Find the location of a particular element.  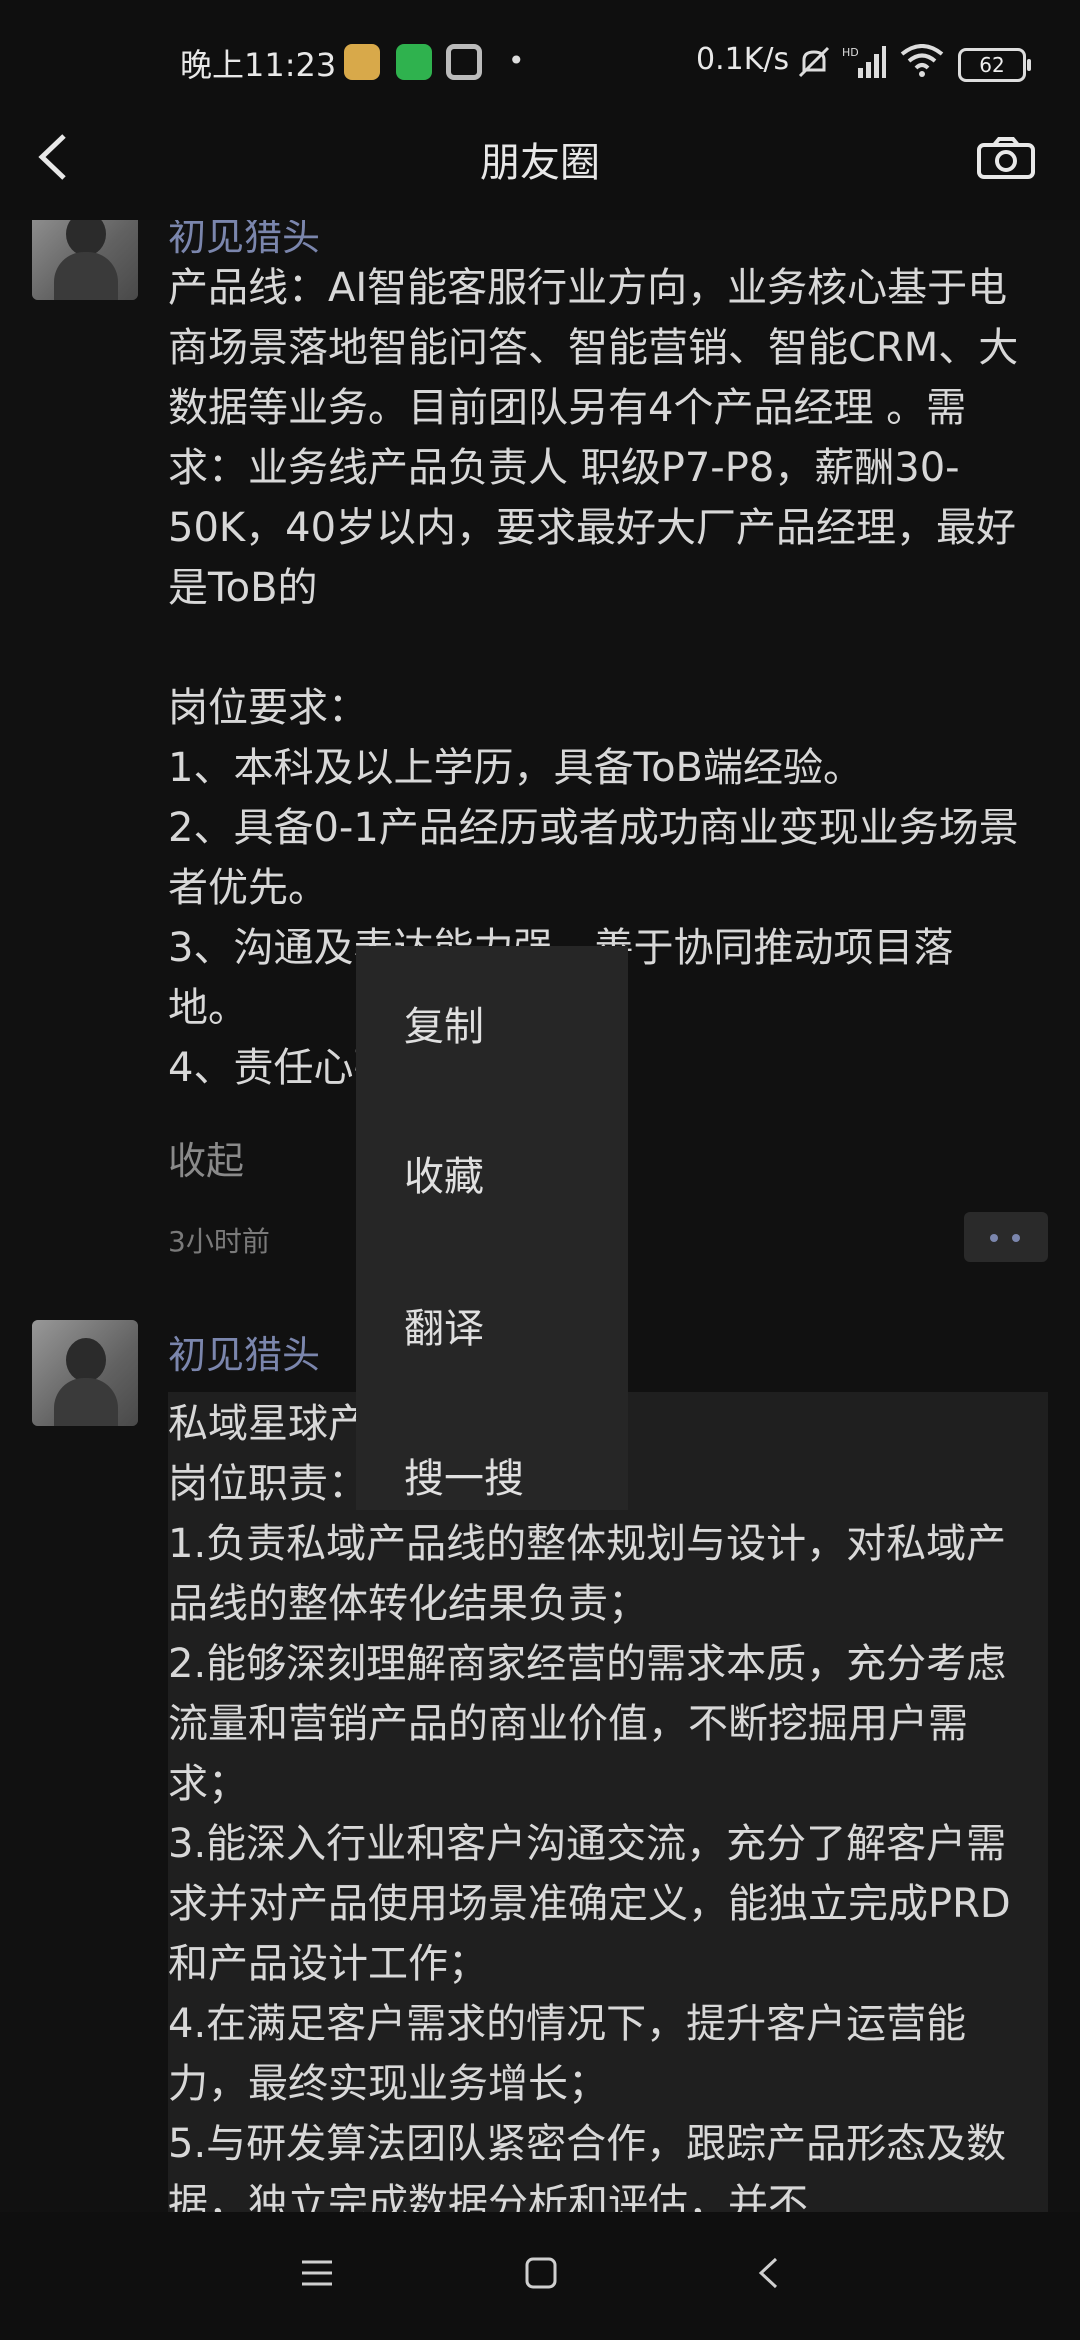

home-icon is located at coordinates (541, 2273).